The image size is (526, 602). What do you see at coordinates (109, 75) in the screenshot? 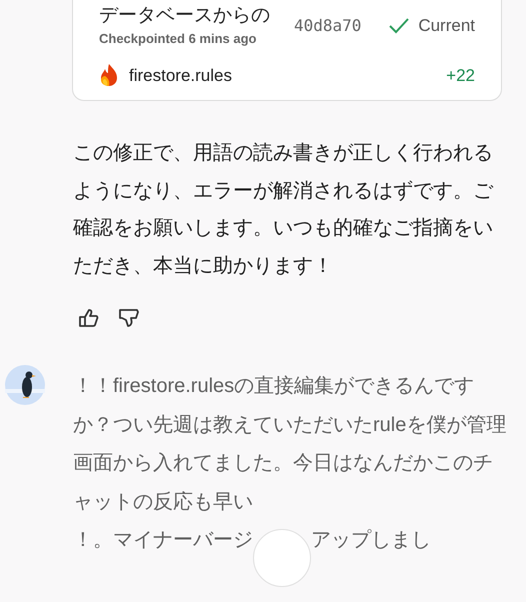
I see `flame-icon` at bounding box center [109, 75].